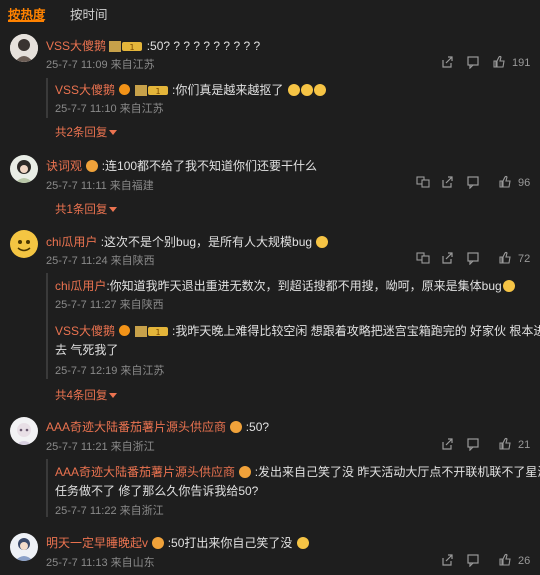 The image size is (540, 575). Describe the element at coordinates (109, 109) in the screenshot. I see `reply-meta: 25-7-7 11:10 来自江苏` at that location.